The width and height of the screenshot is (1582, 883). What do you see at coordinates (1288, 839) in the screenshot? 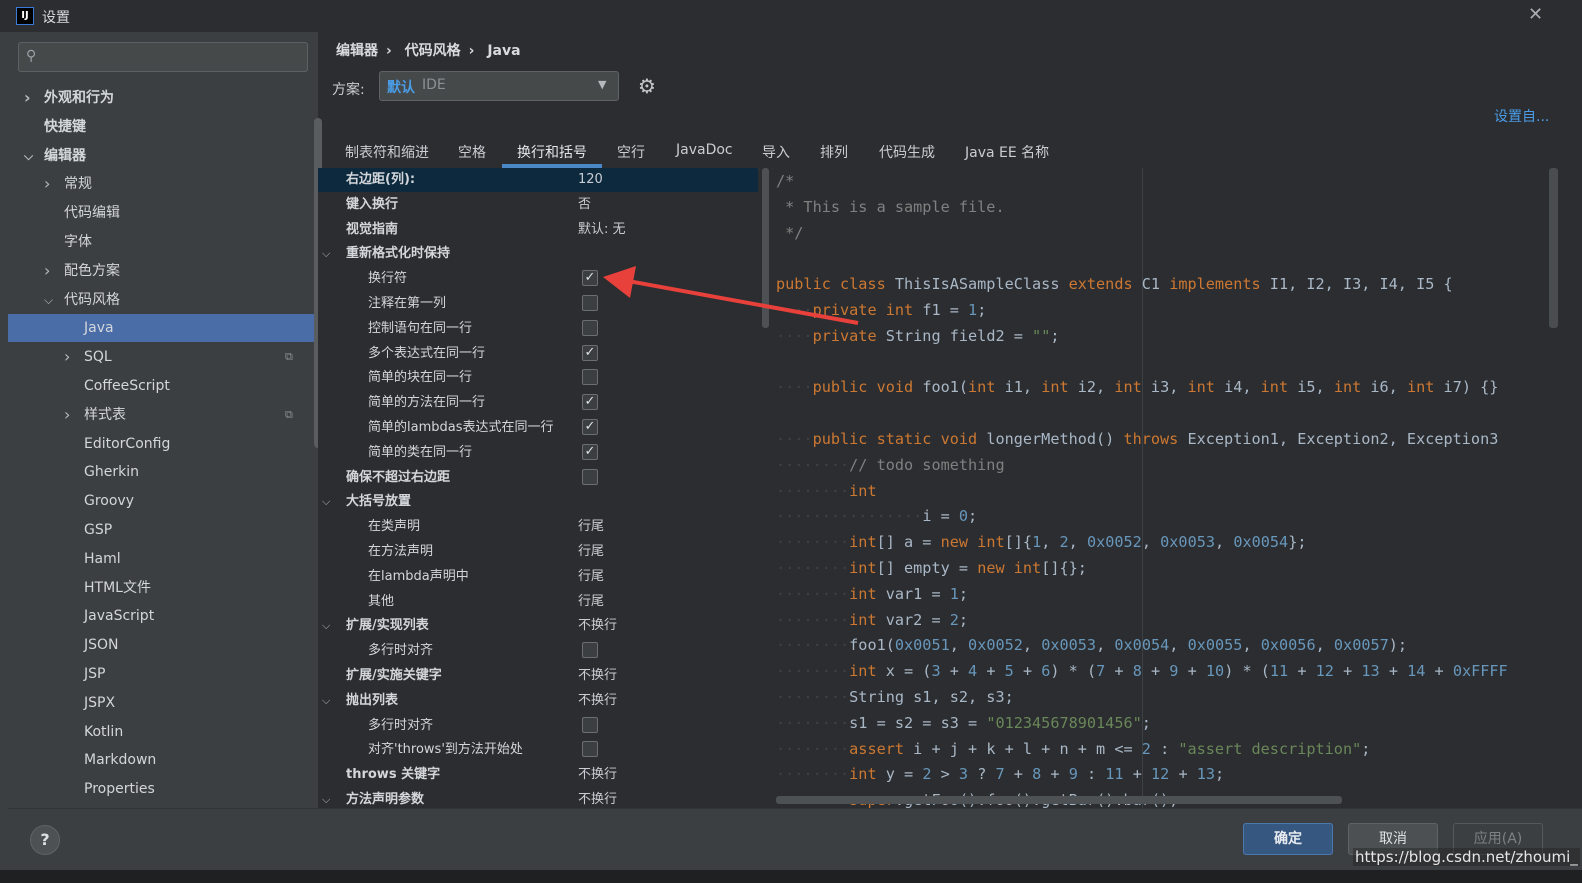
I see `ok-button: 确定` at bounding box center [1288, 839].